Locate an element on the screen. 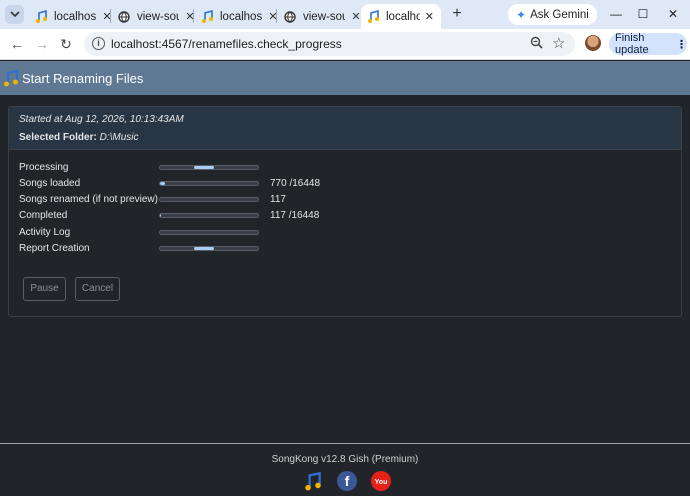 The image size is (690, 496). selected-folder: Selected Folder: D:\Music is located at coordinates (79, 137).